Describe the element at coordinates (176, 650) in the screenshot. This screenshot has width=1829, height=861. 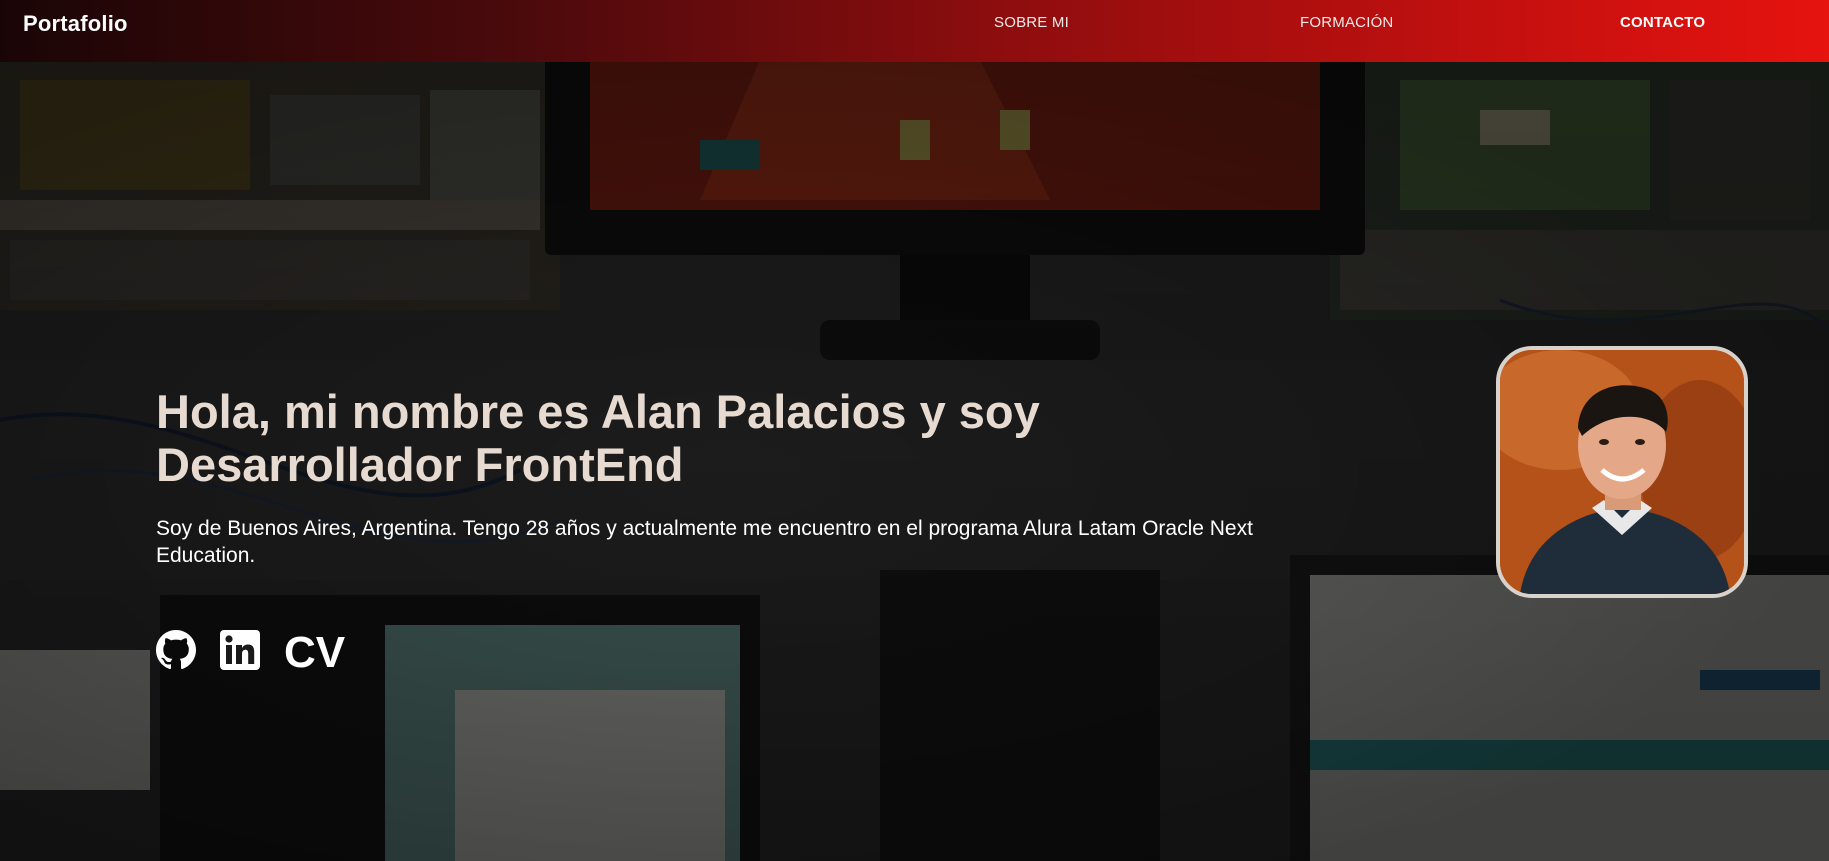
I see `github-icon` at that location.